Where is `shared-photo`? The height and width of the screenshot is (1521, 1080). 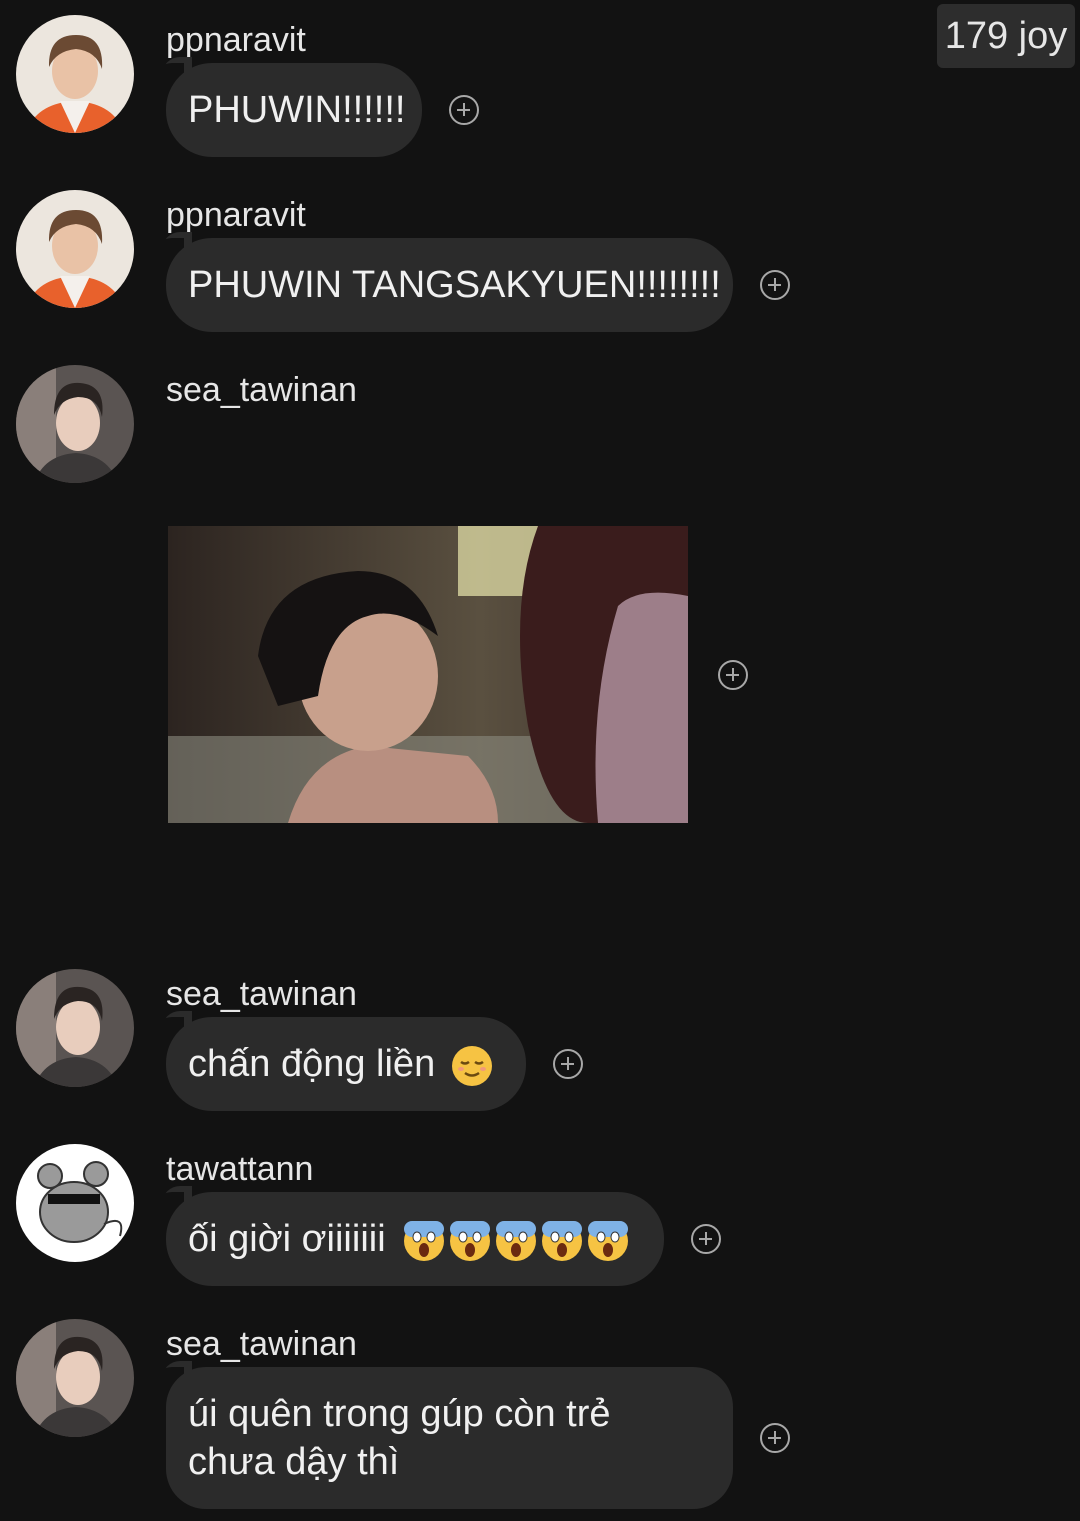 shared-photo is located at coordinates (428, 674).